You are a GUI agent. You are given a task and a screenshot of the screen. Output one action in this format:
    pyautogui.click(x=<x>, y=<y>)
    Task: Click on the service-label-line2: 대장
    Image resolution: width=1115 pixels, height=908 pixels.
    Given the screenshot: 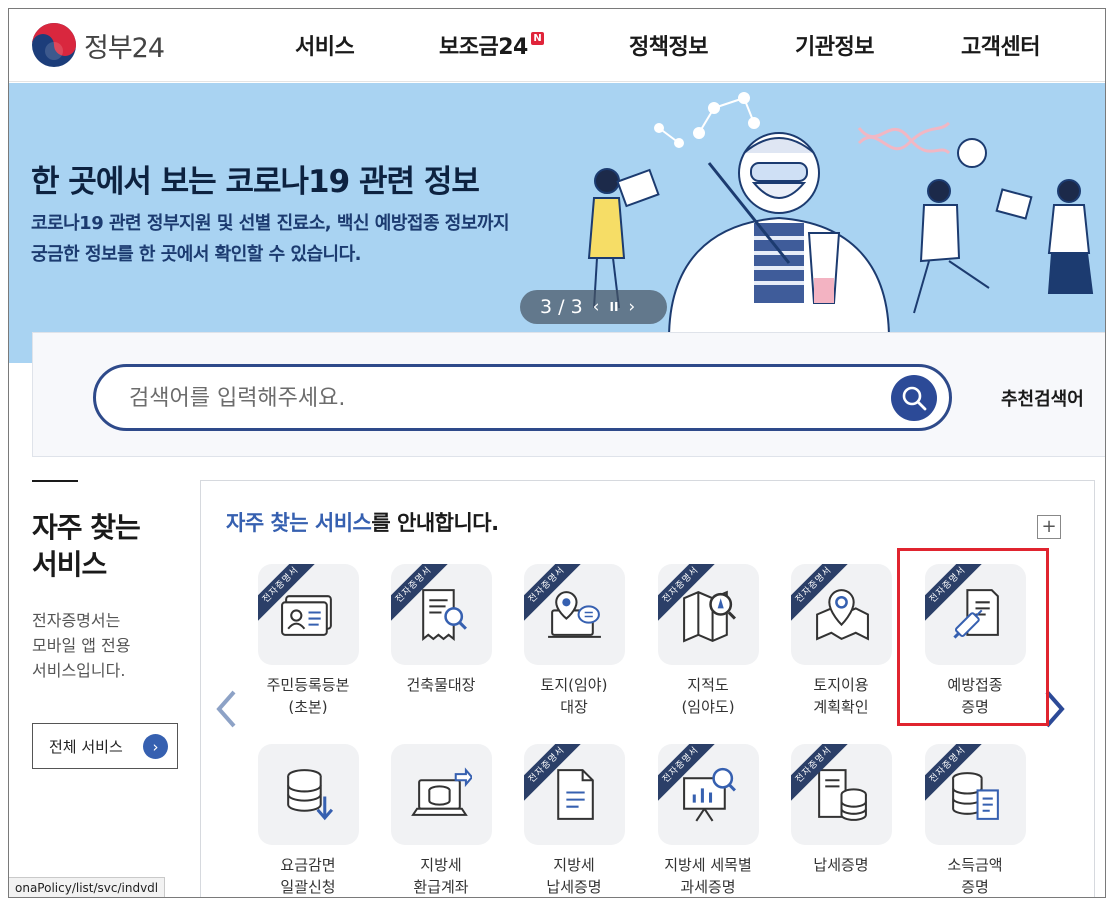 What is the action you would take?
    pyautogui.click(x=574, y=707)
    